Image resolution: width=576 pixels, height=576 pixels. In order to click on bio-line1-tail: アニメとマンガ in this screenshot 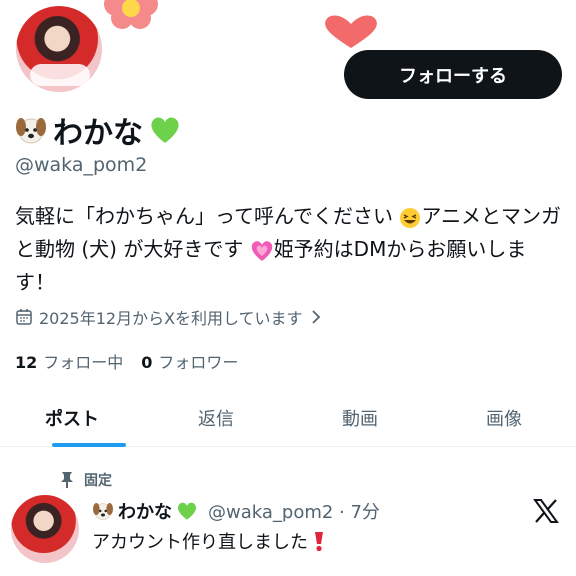, I will do `click(491, 216)`.